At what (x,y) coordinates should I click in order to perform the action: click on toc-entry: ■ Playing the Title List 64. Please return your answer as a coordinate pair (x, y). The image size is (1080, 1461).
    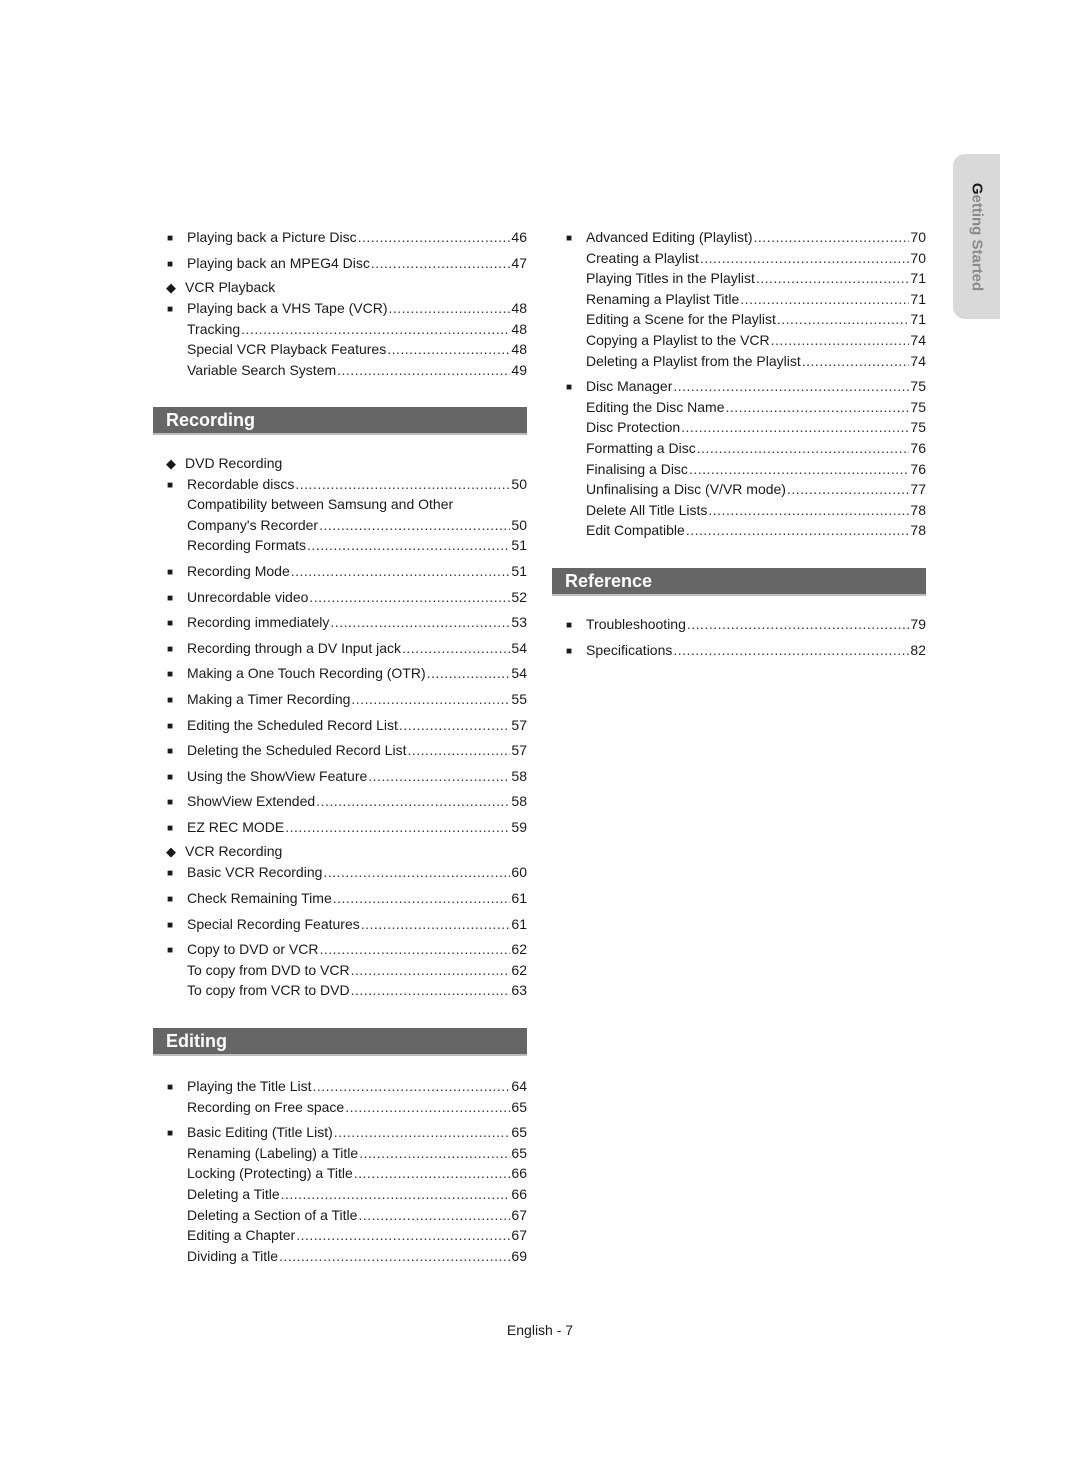
    Looking at the image, I should click on (340, 1086).